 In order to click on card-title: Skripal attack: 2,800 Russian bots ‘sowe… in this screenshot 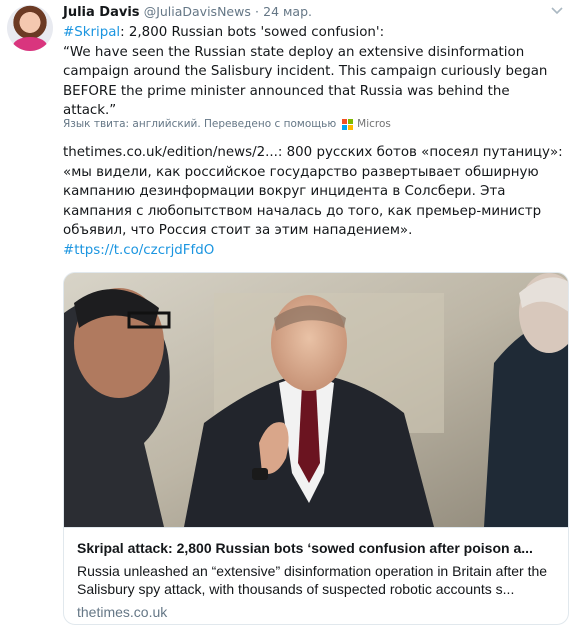, I will do `click(317, 548)`.